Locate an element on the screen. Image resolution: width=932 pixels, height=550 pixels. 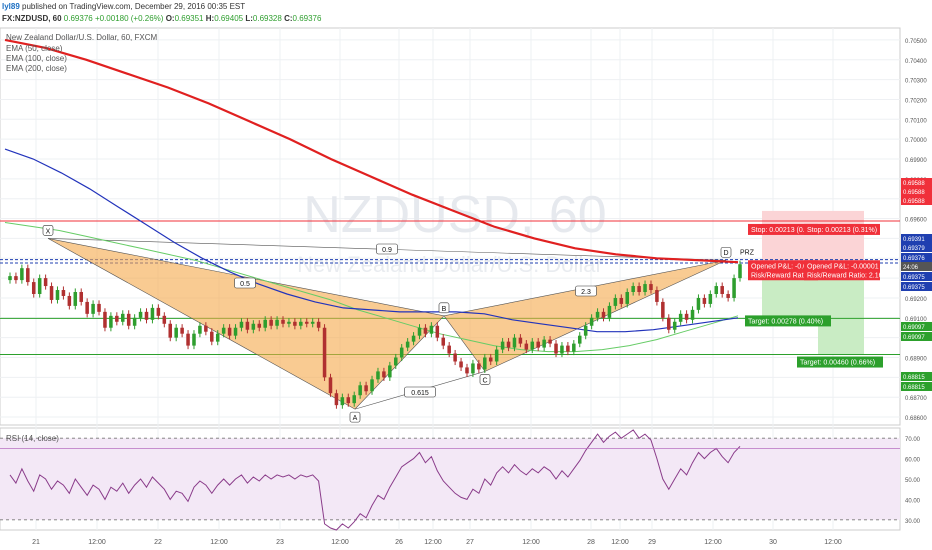
y-tick-label: 0.68700 is located at coordinates (916, 399).